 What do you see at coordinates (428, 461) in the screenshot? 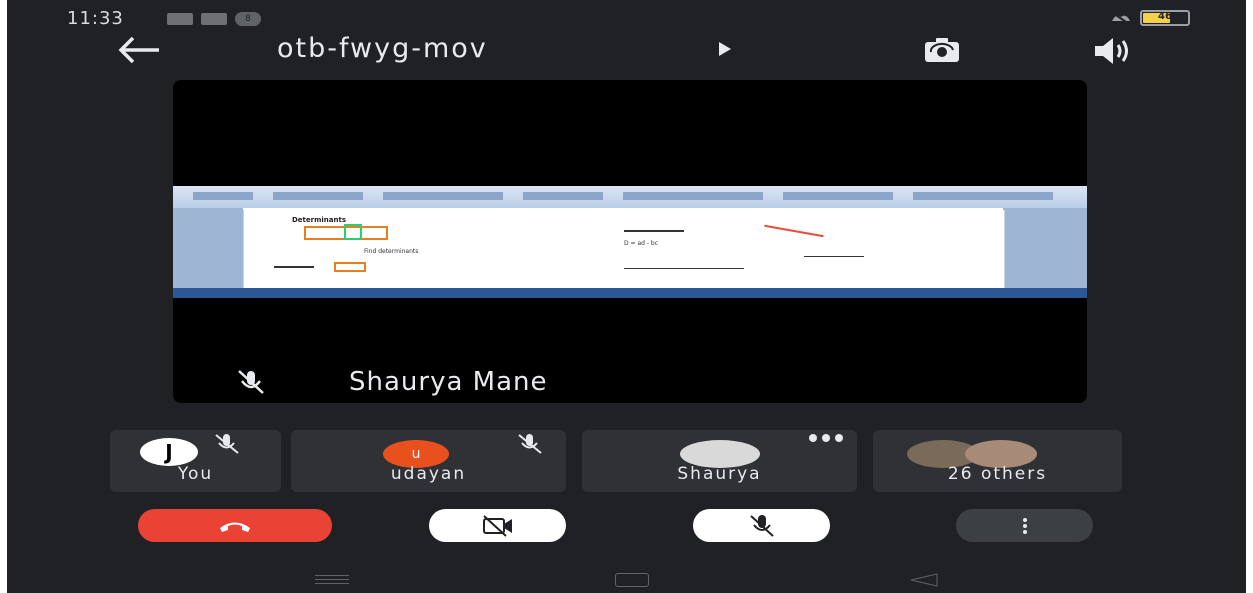
I see `participant-tile-udayan: u udayan` at bounding box center [428, 461].